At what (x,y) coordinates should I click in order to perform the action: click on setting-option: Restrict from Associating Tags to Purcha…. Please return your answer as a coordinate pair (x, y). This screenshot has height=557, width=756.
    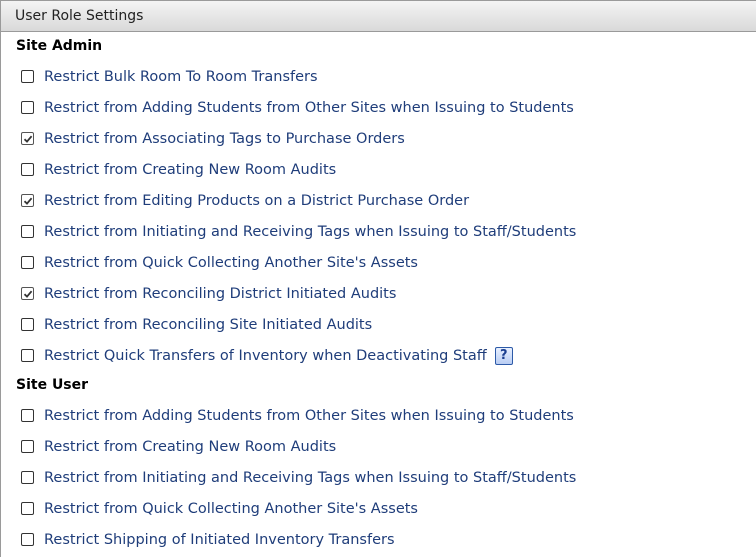
    Looking at the image, I should click on (378, 138).